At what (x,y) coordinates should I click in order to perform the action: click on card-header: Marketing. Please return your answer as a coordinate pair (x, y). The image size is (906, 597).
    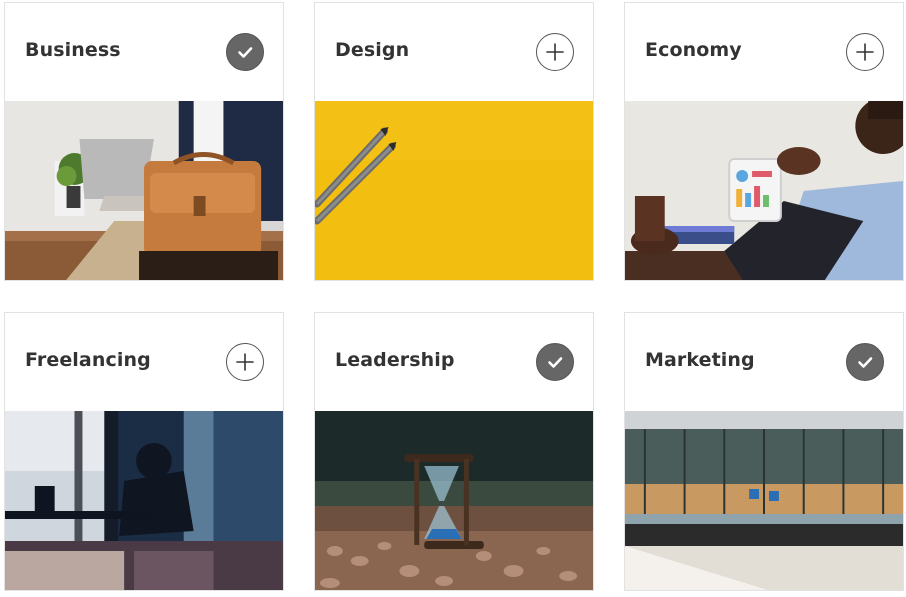
    Looking at the image, I should click on (764, 362).